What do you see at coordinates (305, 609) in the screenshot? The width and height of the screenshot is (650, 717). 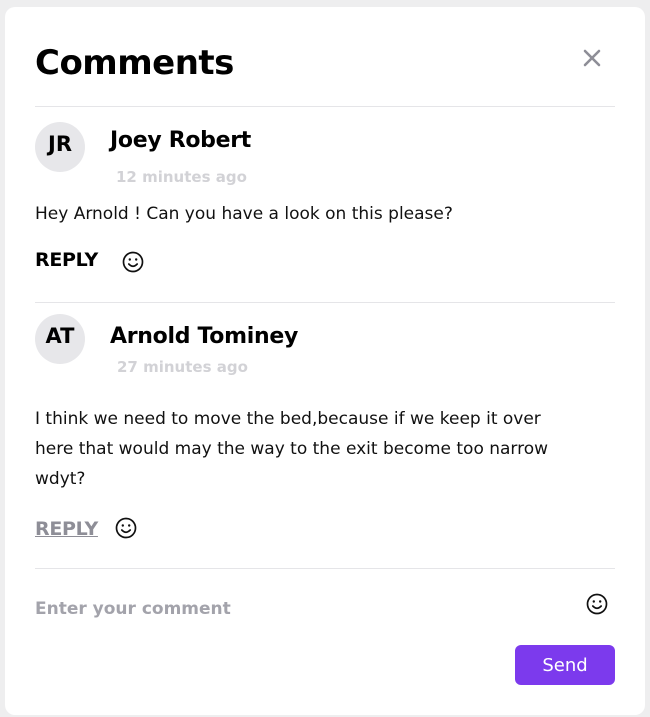 I see `comment-input` at bounding box center [305, 609].